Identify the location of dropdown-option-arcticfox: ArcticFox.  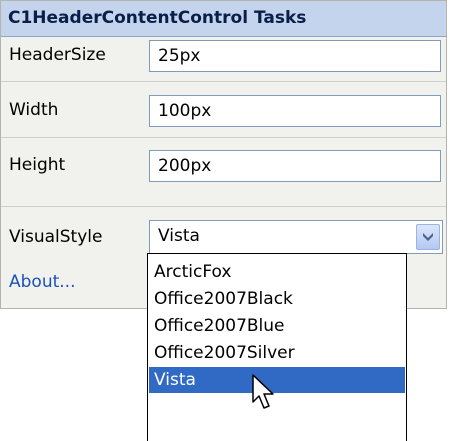
(277, 272).